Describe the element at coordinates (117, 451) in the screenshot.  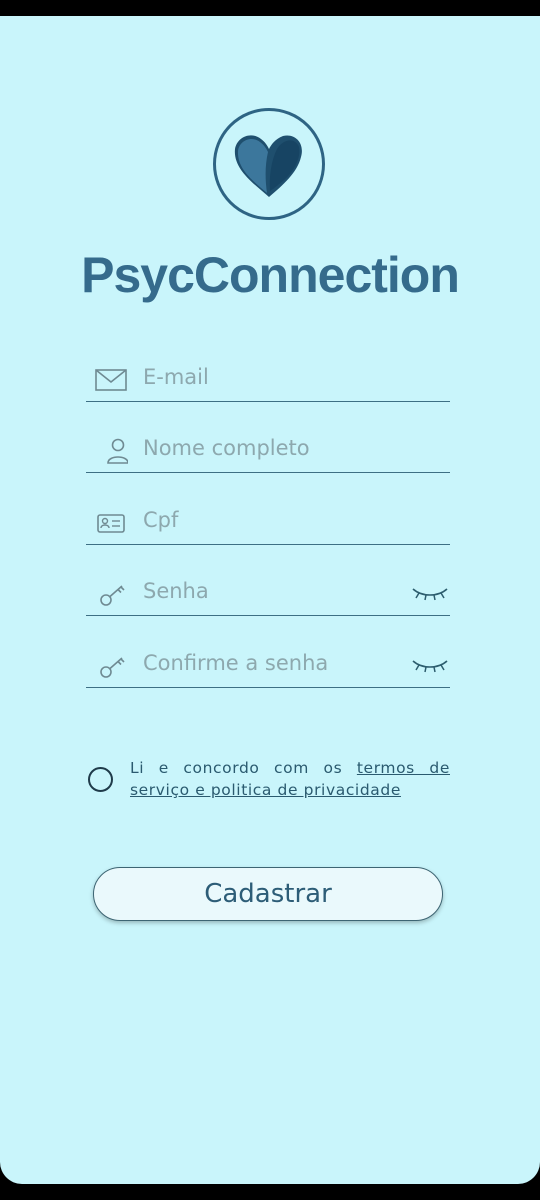
I see `user-icon` at that location.